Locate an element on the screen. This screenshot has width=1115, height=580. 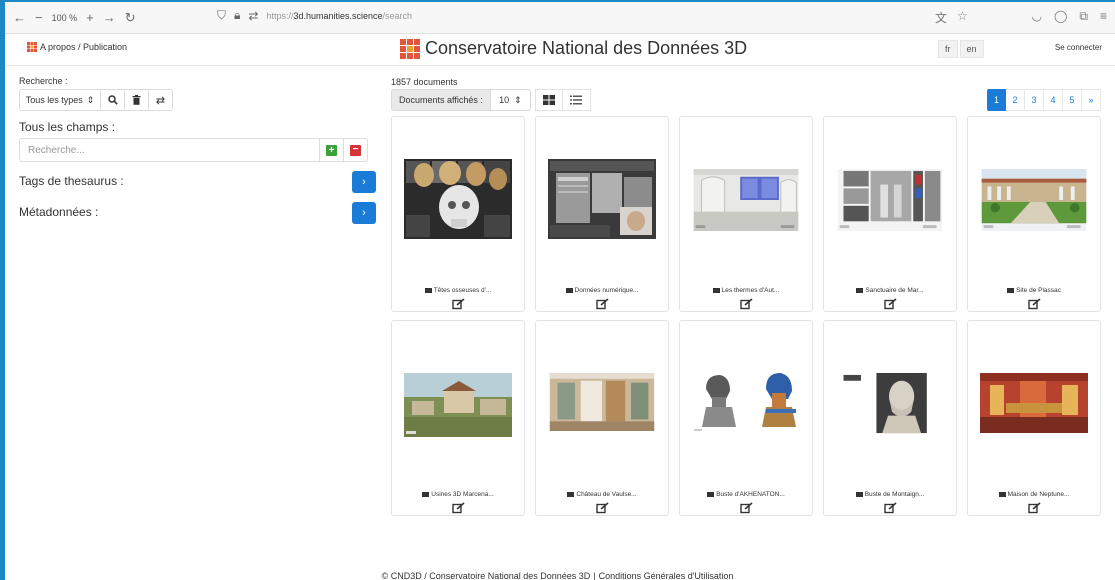
bookmark-star-icon: ☆ is located at coordinates (962, 17).